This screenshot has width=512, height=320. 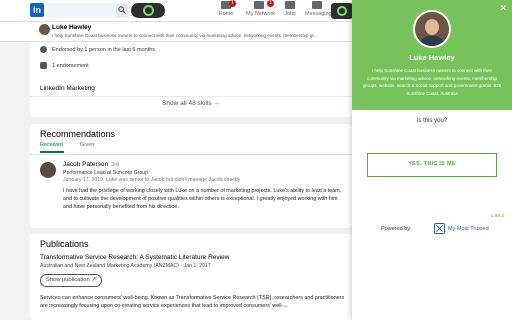 I want to click on my-most-trusted-logo-icon, so click(x=439, y=228).